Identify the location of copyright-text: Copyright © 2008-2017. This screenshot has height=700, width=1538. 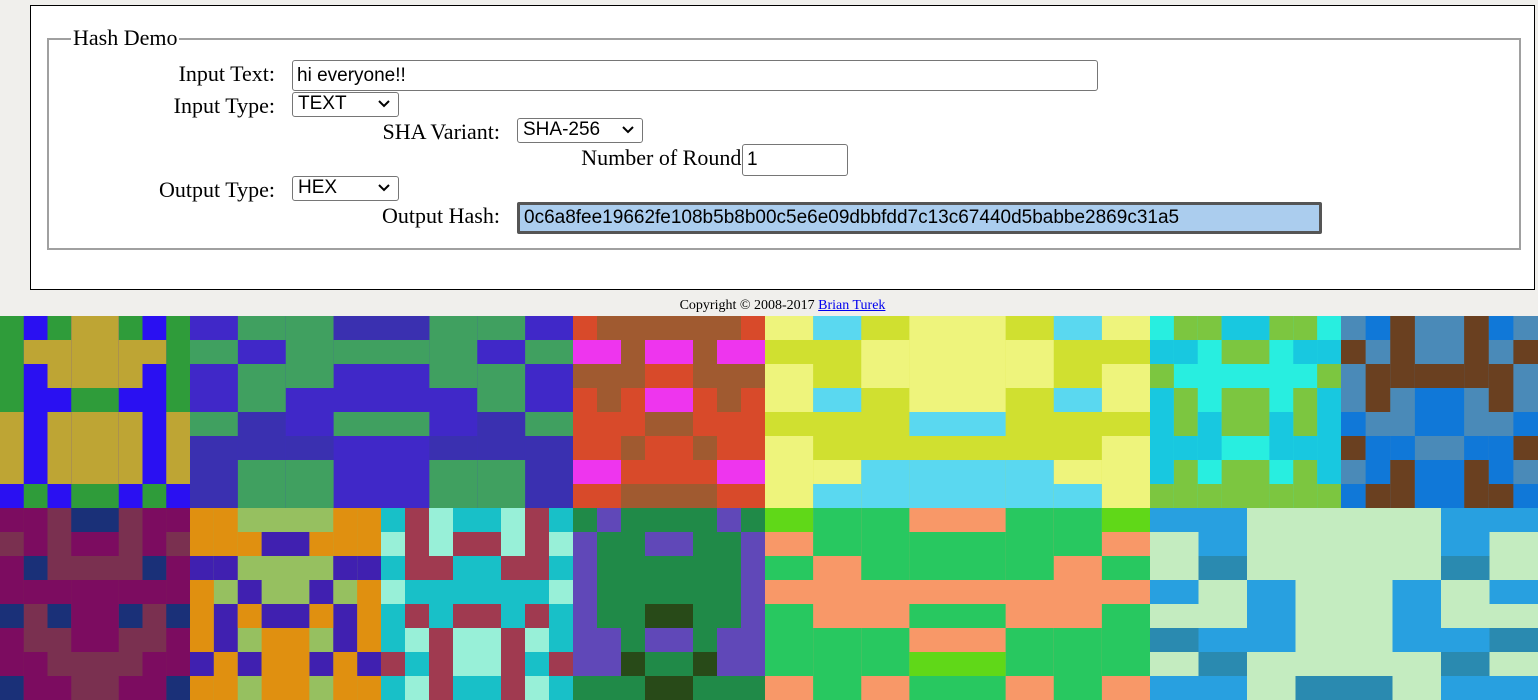
(747, 305).